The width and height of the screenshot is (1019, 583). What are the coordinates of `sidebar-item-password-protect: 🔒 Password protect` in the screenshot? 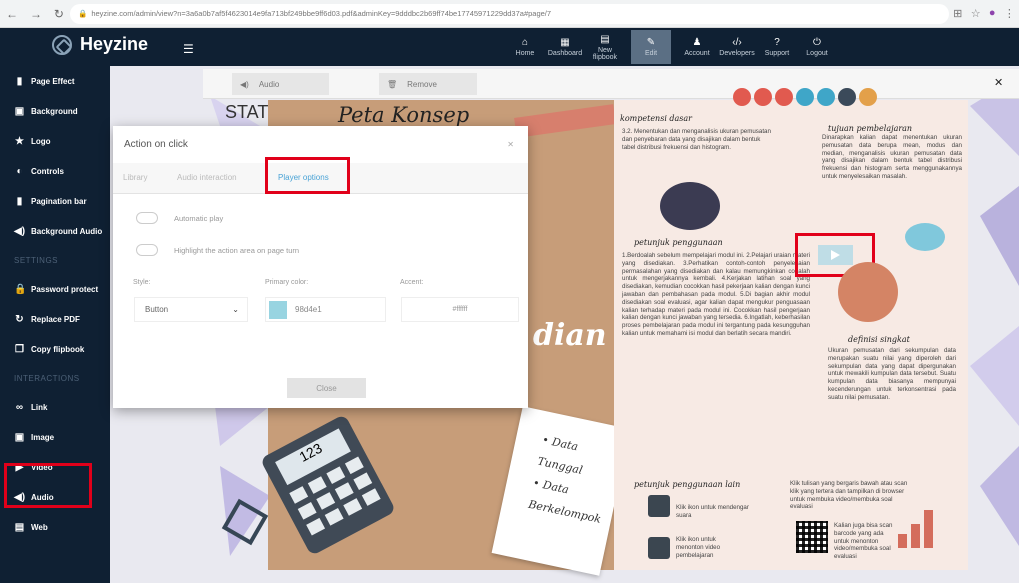 It's located at (55, 289).